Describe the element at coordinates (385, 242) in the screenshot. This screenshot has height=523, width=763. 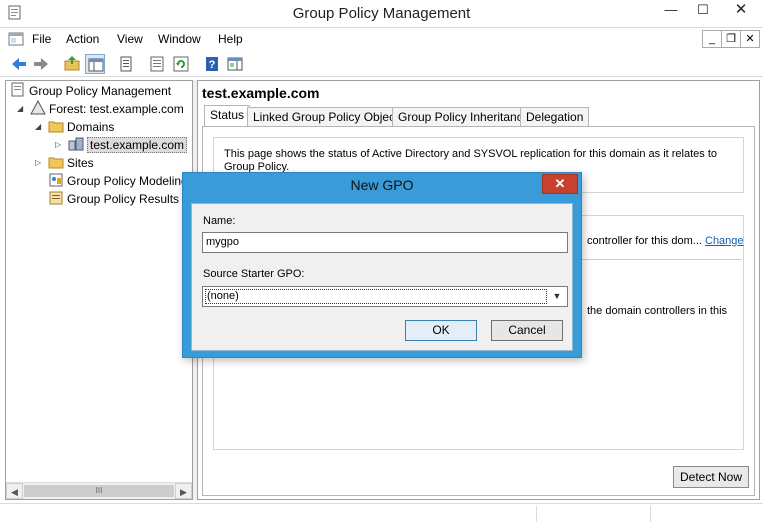
I see `gpo-name-input: mygpo` at that location.